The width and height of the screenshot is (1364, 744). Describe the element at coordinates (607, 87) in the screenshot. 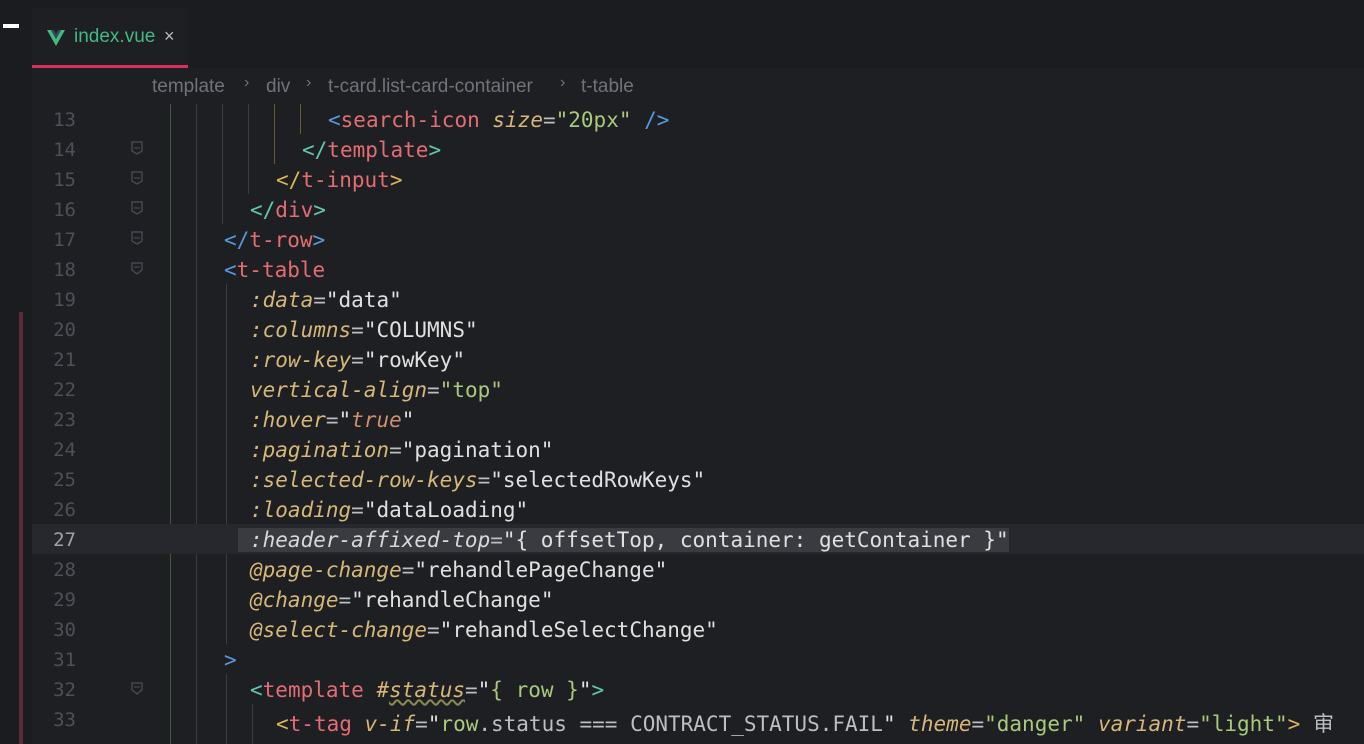

I see `breadcrumb-item: t-table` at that location.